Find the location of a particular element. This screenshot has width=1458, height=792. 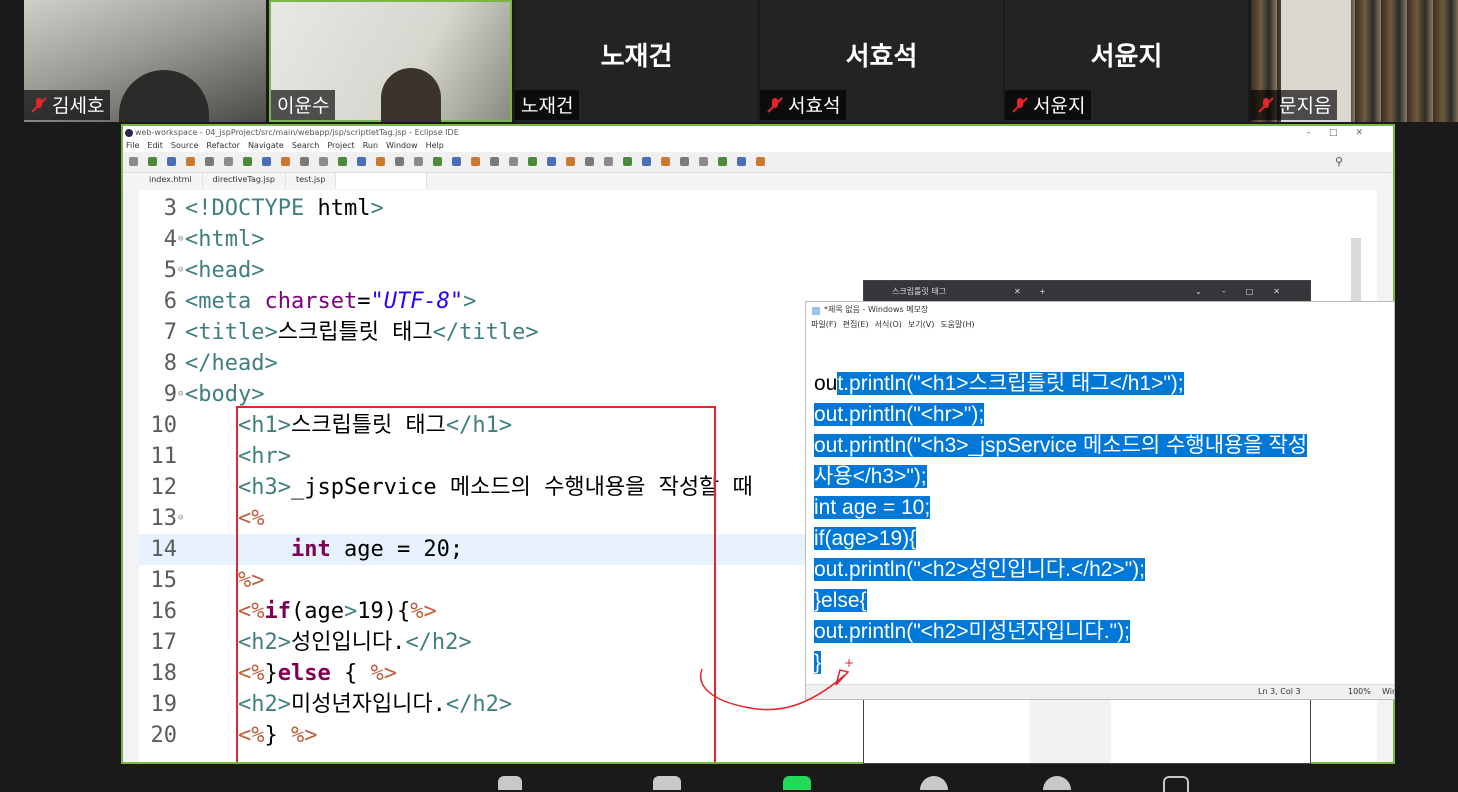

notepad-menu-item: 도움말(H) is located at coordinates (957, 325).